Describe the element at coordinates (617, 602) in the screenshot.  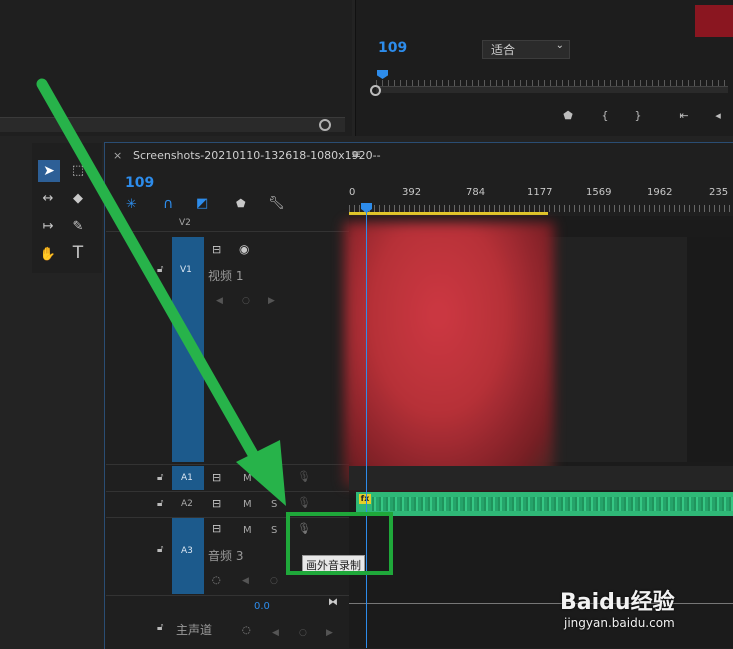
I see `watermark-brand: Baidu经验` at that location.